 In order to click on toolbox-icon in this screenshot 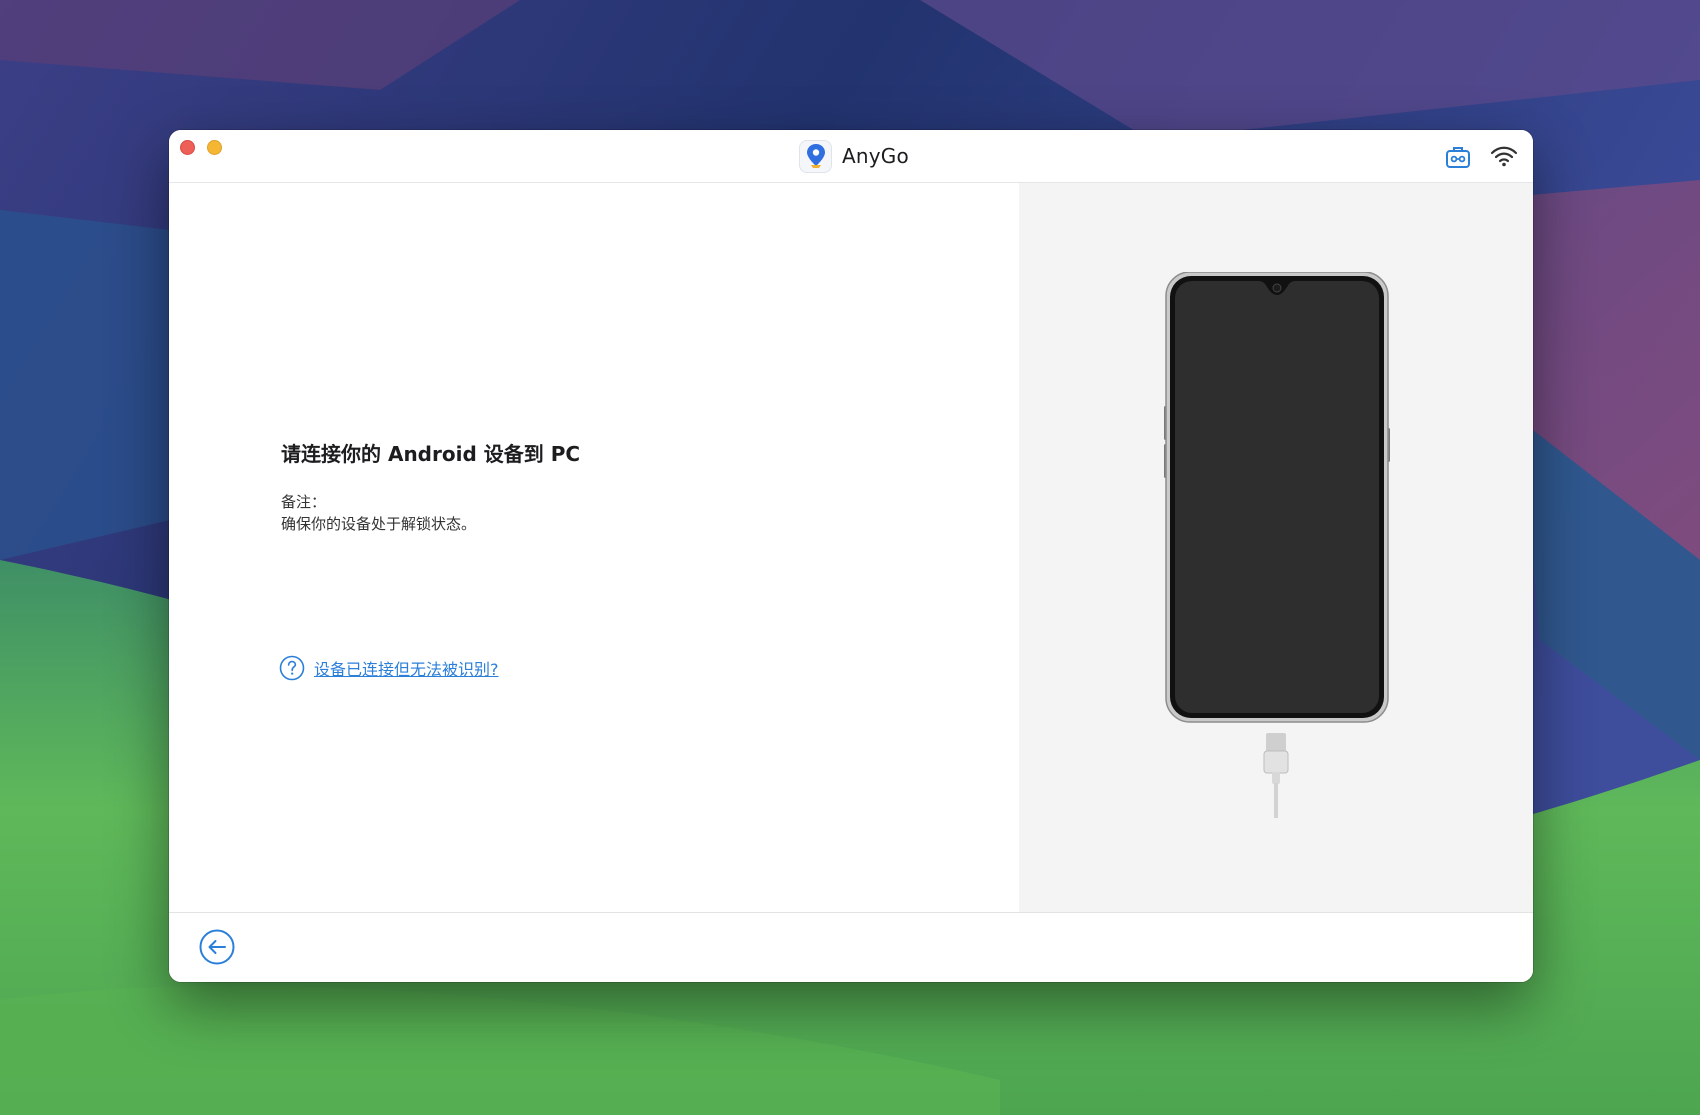, I will do `click(1458, 157)`.